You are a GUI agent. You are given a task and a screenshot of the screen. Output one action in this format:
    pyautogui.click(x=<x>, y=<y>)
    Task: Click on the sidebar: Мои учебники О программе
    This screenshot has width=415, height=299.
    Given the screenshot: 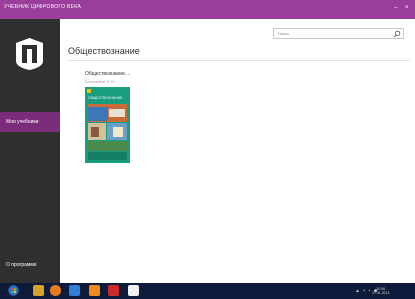 What is the action you would take?
    pyautogui.click(x=30, y=151)
    